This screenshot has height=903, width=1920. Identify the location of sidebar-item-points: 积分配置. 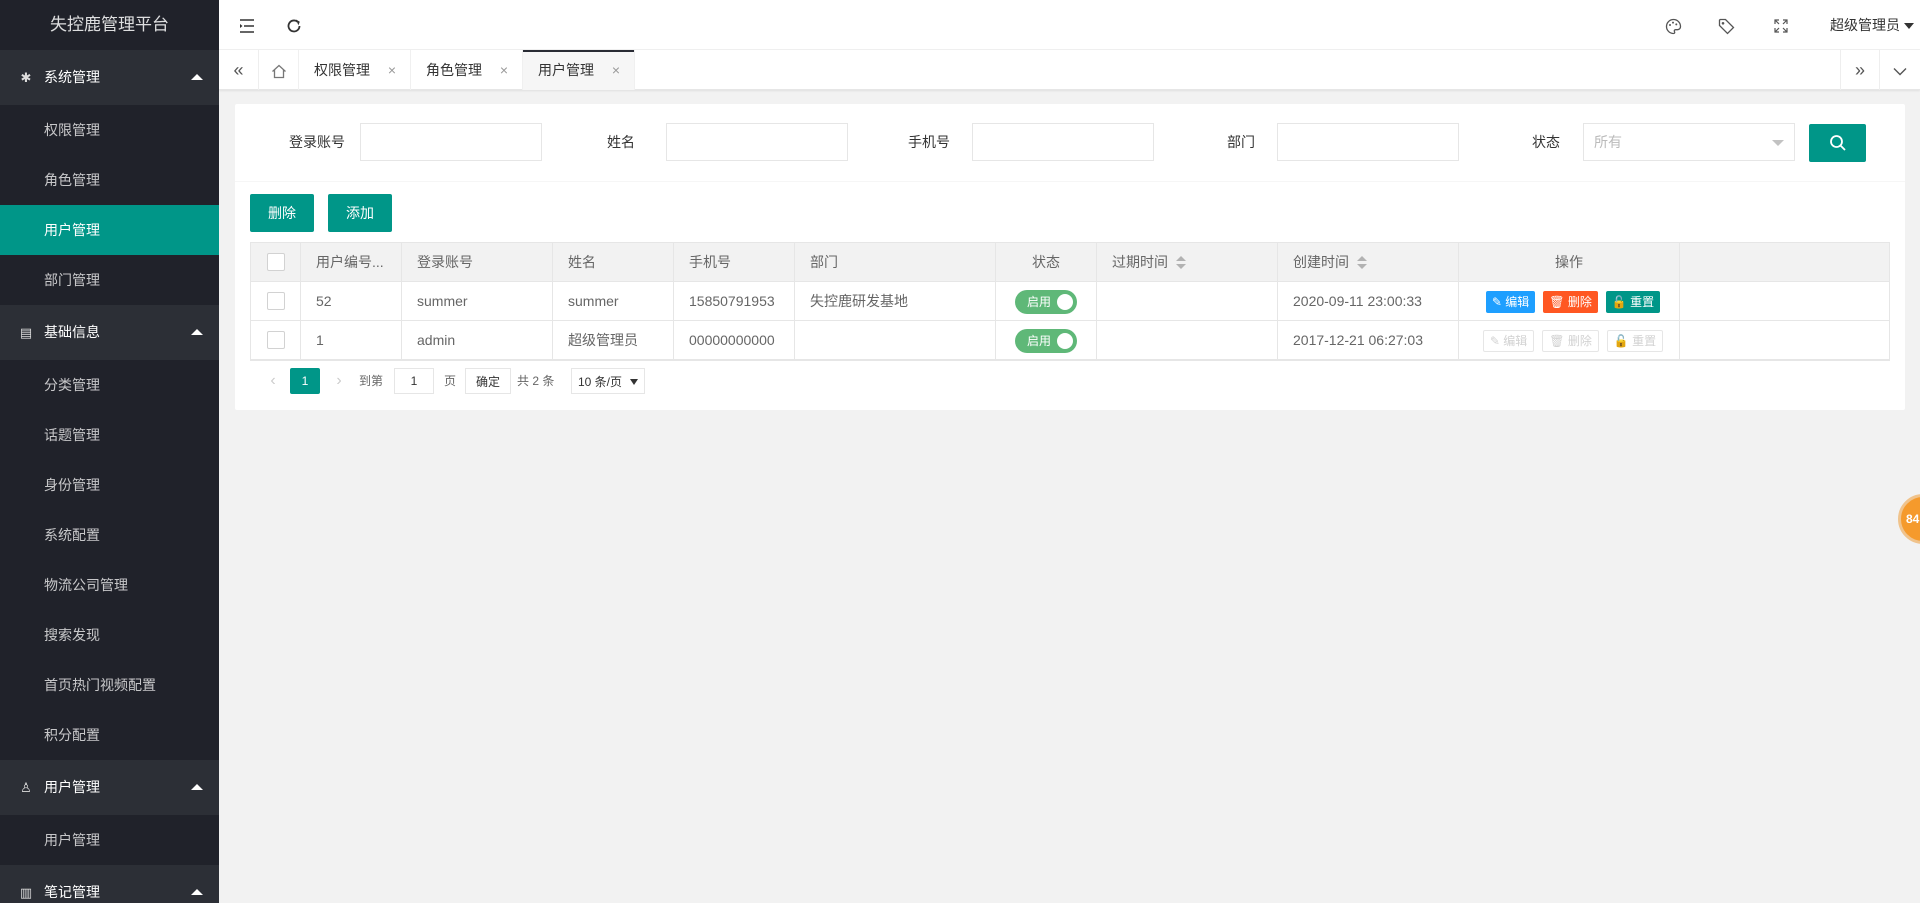
(109, 735).